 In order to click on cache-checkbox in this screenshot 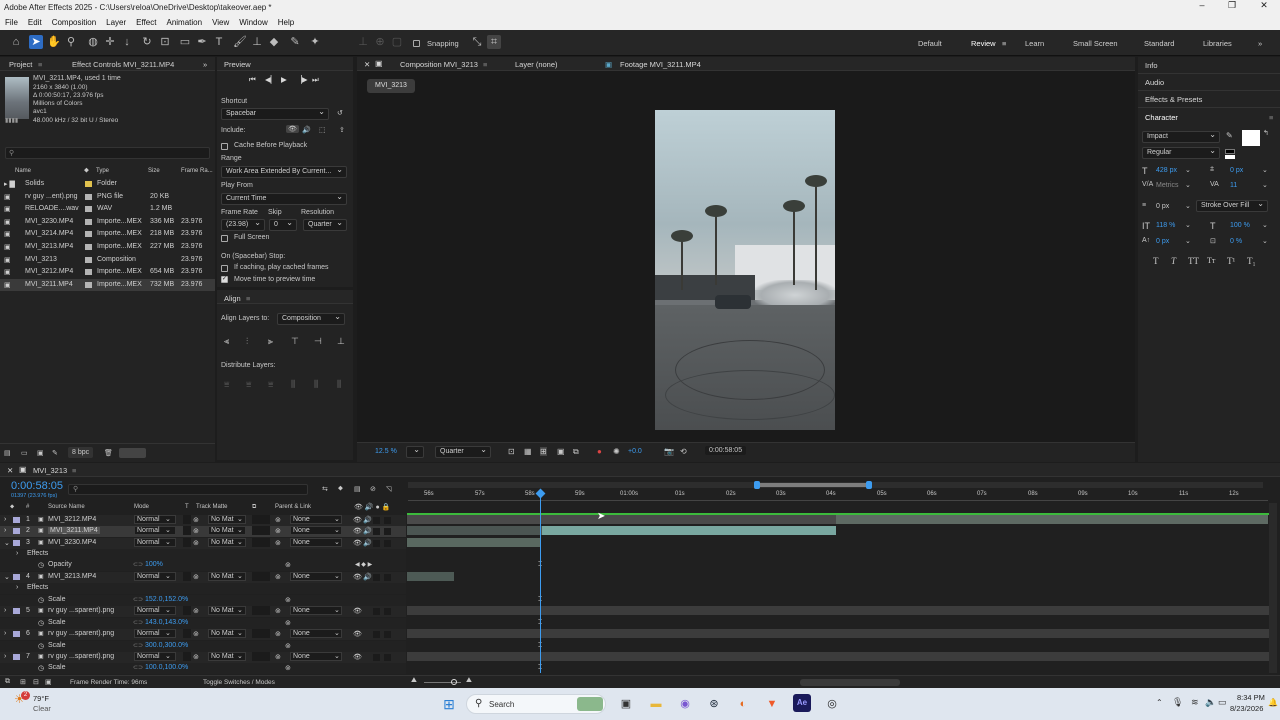, I will do `click(224, 146)`.